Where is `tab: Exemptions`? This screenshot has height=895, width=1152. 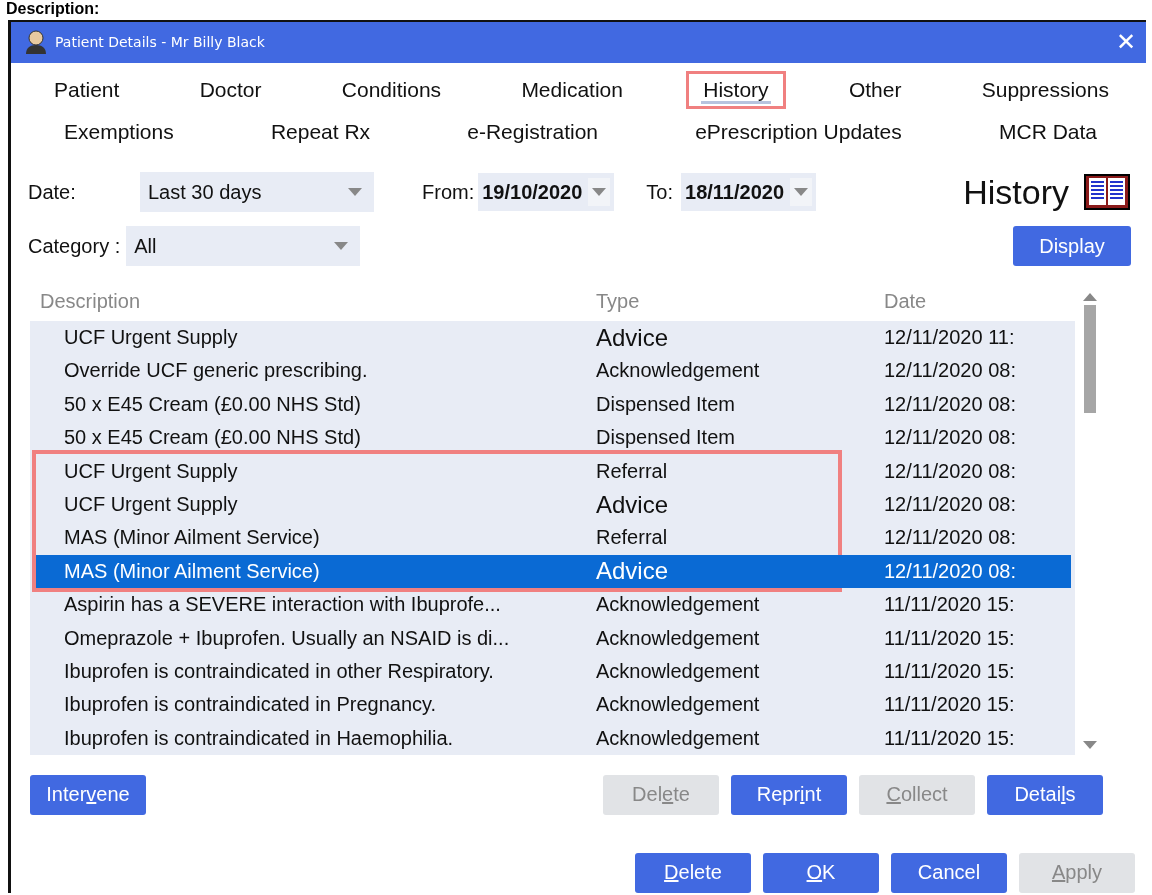
tab: Exemptions is located at coordinates (119, 132).